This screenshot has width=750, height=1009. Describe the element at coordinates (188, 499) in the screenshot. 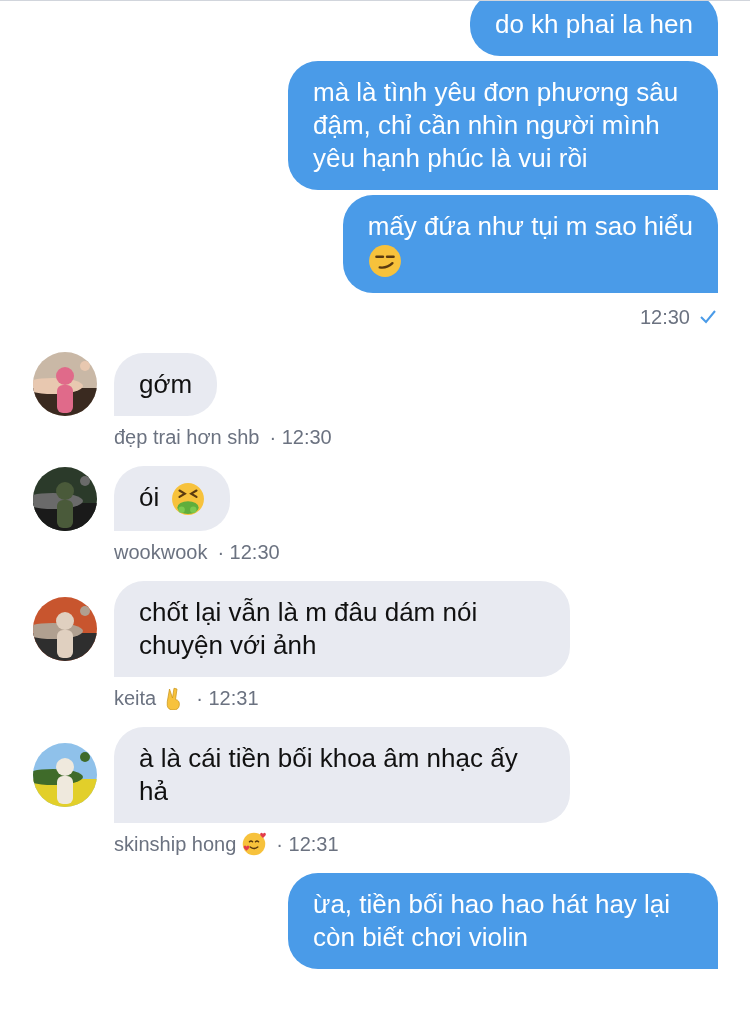

I see `vomiting-face-icon` at that location.